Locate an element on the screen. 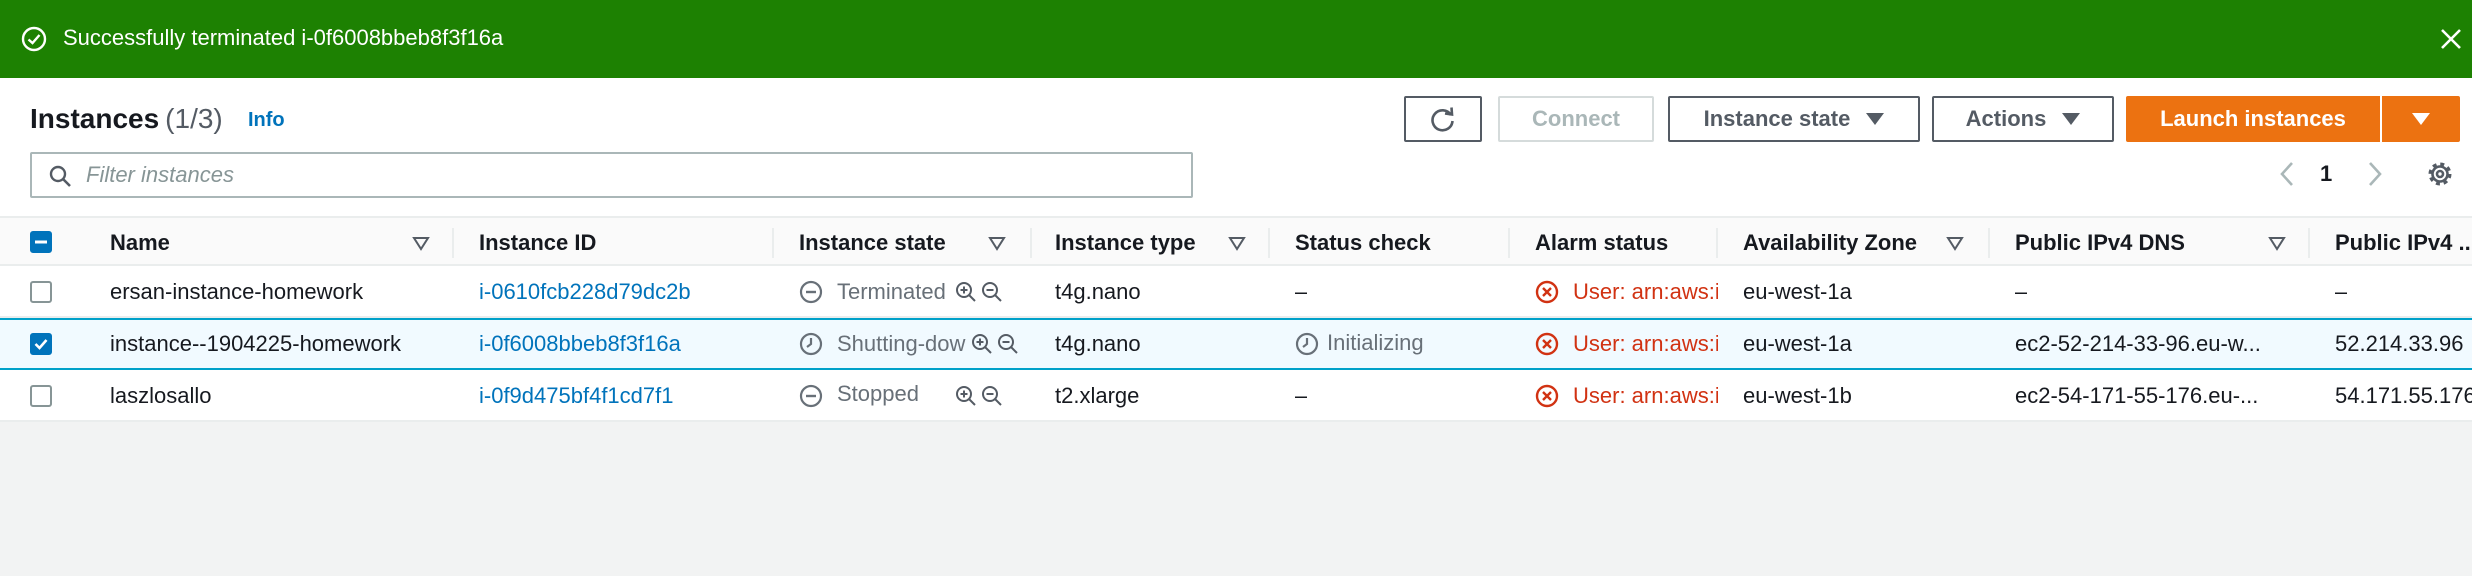 This screenshot has width=2472, height=576. page-number: 1 is located at coordinates (2326, 174).